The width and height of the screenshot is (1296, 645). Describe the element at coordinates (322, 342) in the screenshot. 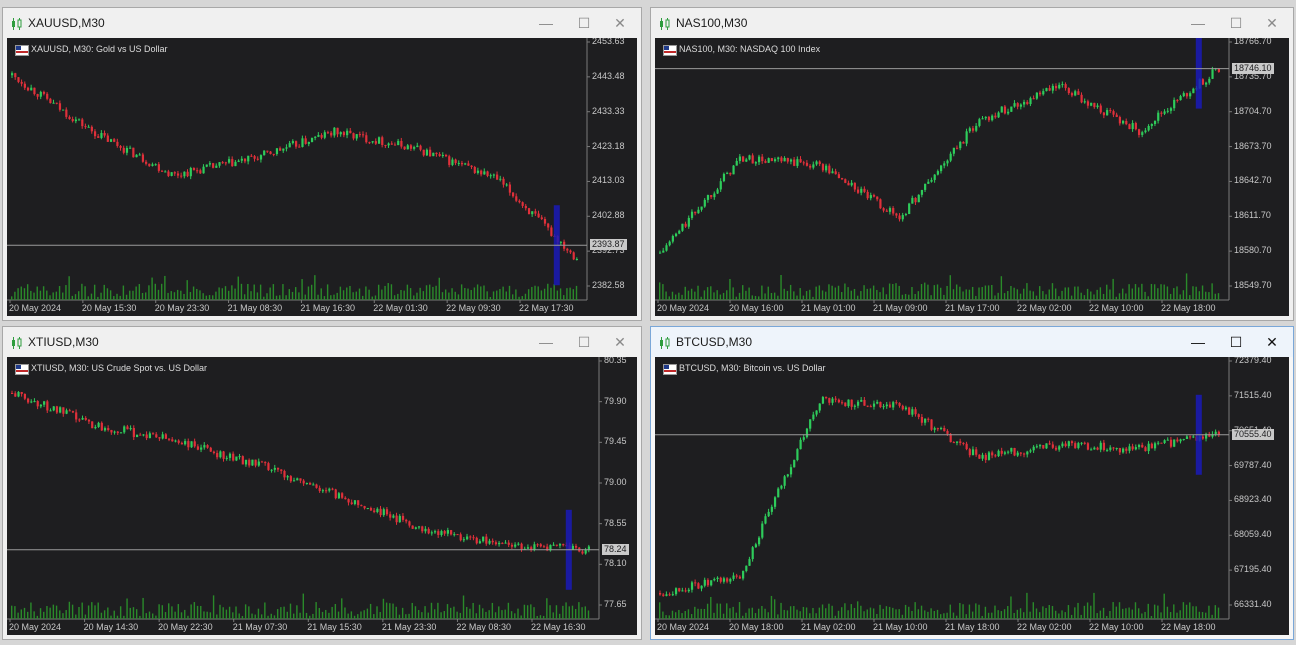

I see `window-titlebar: XTIUSD,M30 — ☐ ✕` at that location.